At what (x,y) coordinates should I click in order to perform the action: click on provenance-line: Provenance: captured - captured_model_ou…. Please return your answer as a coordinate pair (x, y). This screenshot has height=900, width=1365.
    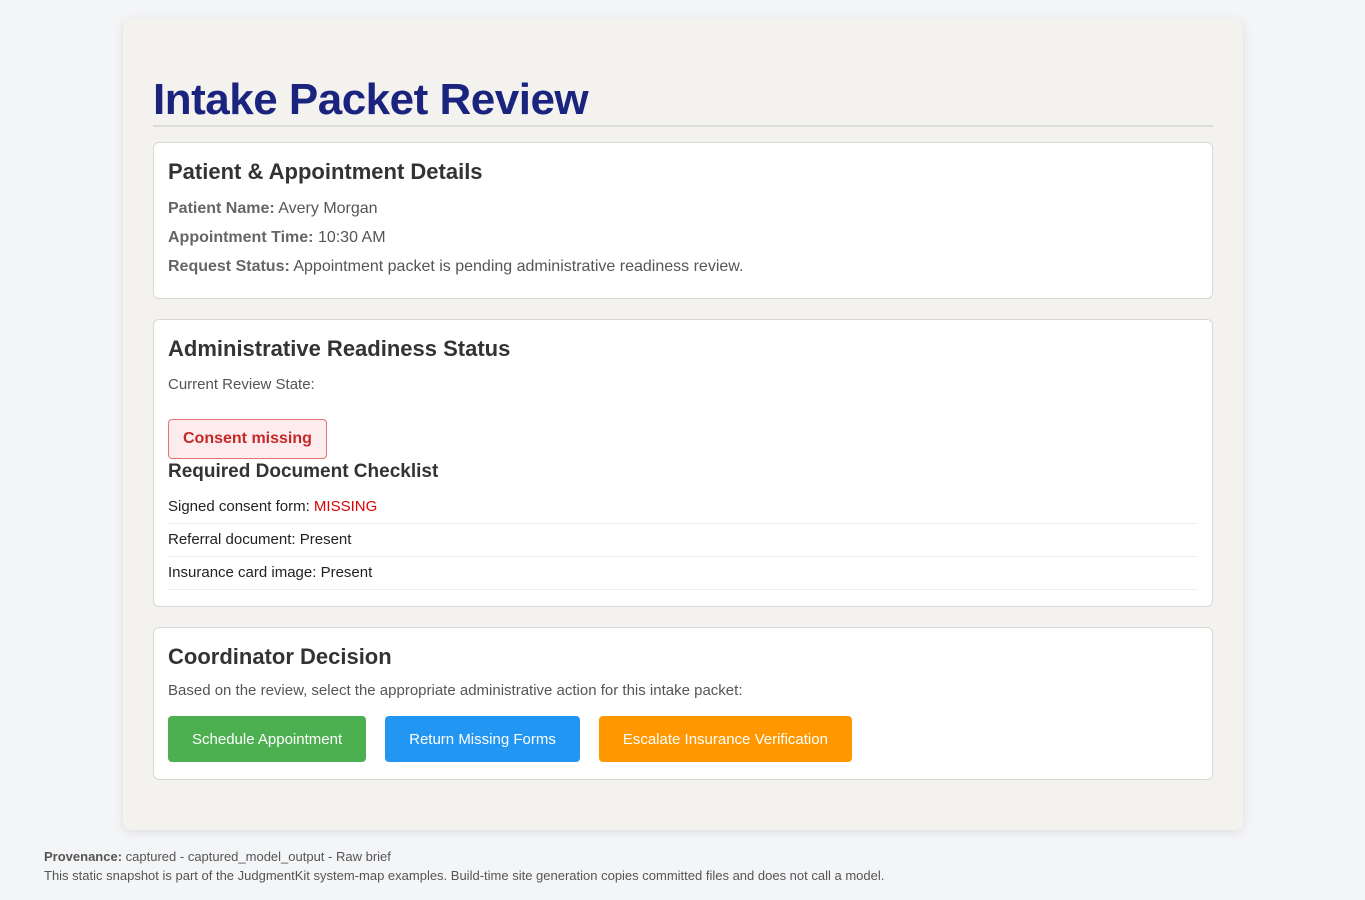
    Looking at the image, I should click on (464, 856).